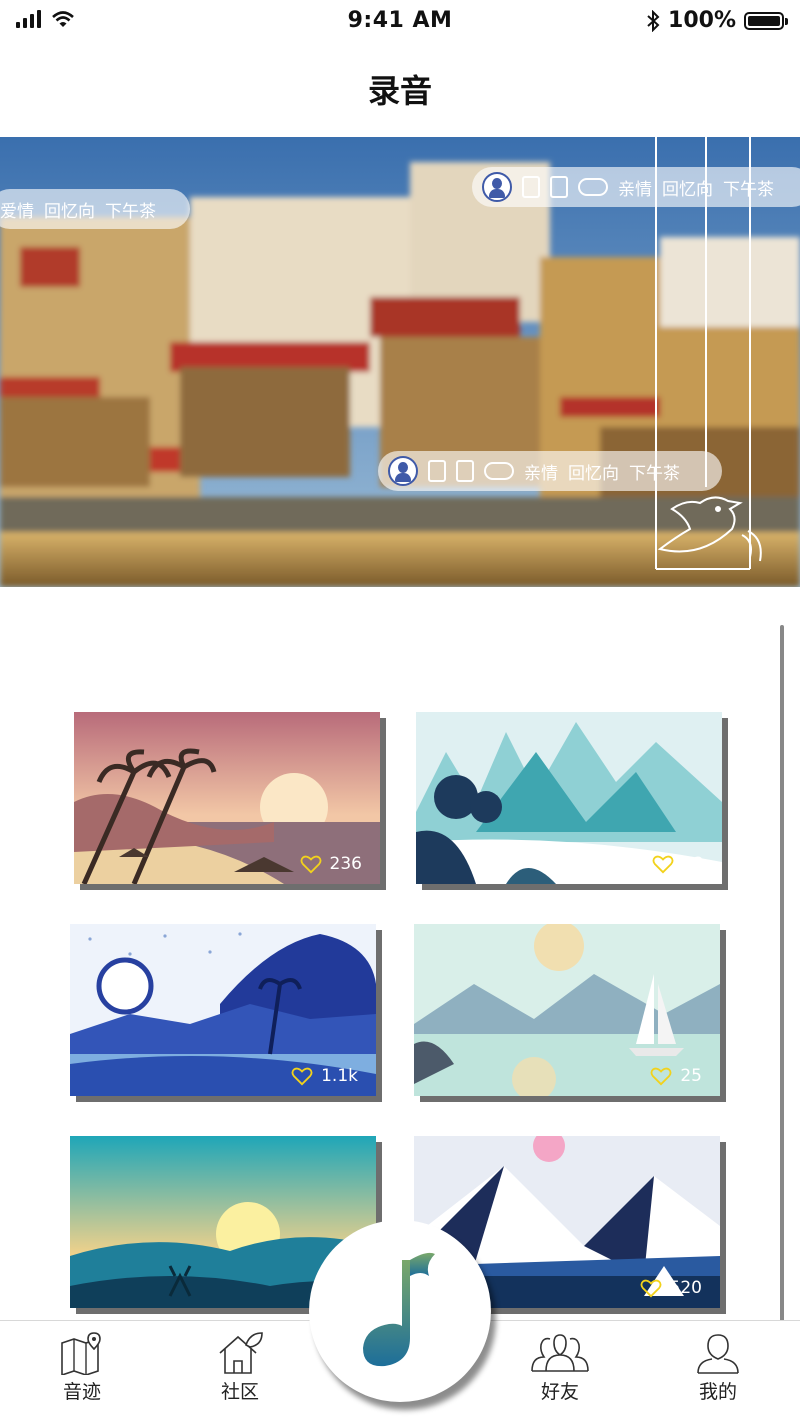 This screenshot has width=800, height=1424. I want to click on status-right: 100%, so click(717, 20).